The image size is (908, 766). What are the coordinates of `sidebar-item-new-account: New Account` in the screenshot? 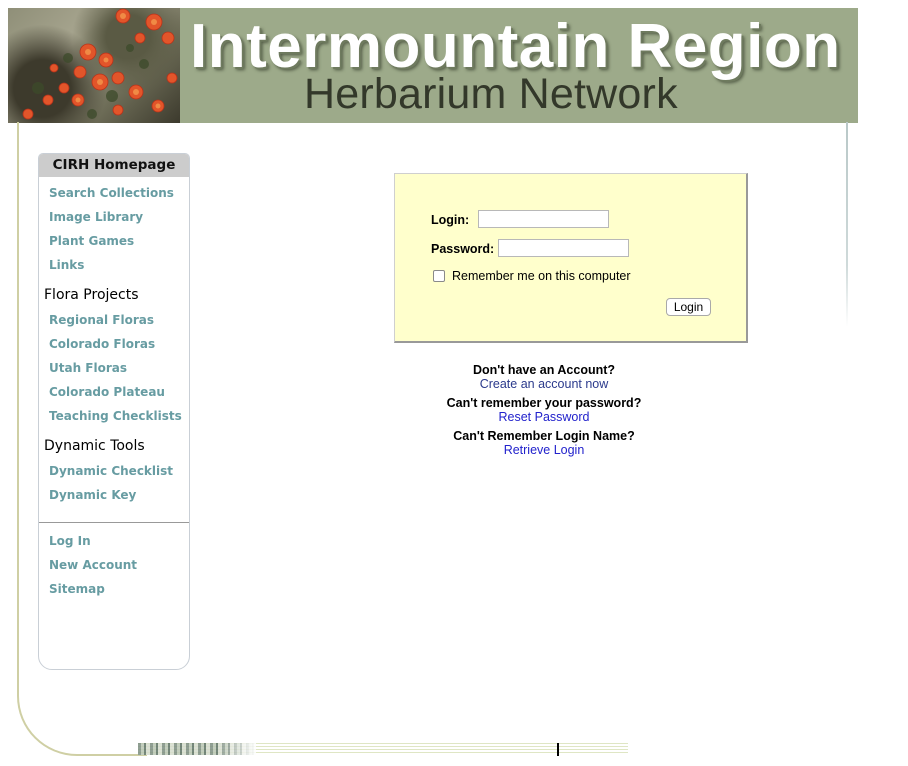 It's located at (93, 565).